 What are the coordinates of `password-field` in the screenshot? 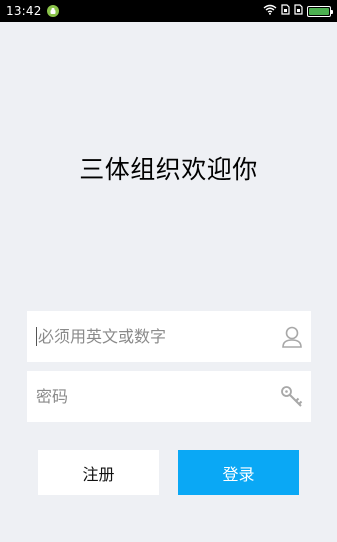 It's located at (169, 396).